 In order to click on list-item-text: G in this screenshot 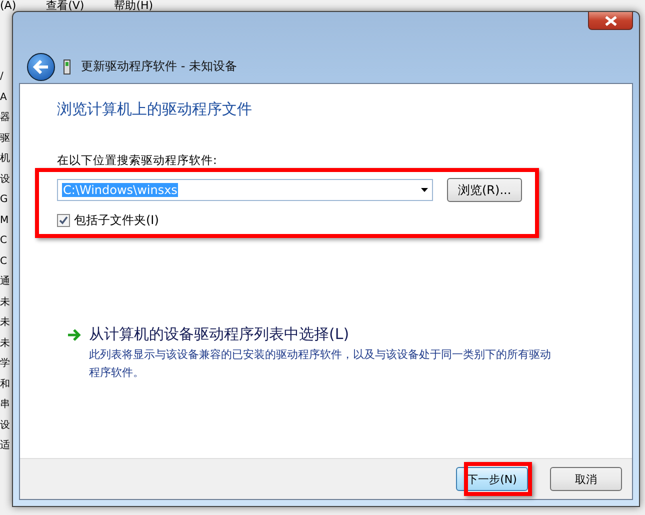, I will do `click(4, 199)`.